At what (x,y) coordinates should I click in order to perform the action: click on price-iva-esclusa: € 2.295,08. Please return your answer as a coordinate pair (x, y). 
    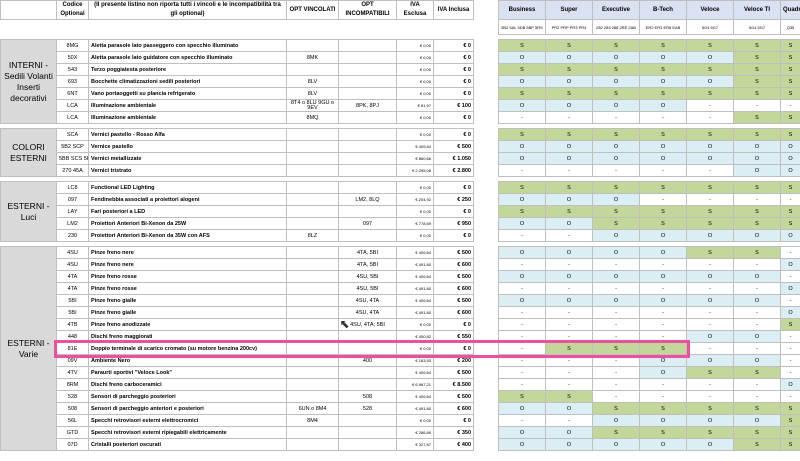
    Looking at the image, I should click on (415, 170).